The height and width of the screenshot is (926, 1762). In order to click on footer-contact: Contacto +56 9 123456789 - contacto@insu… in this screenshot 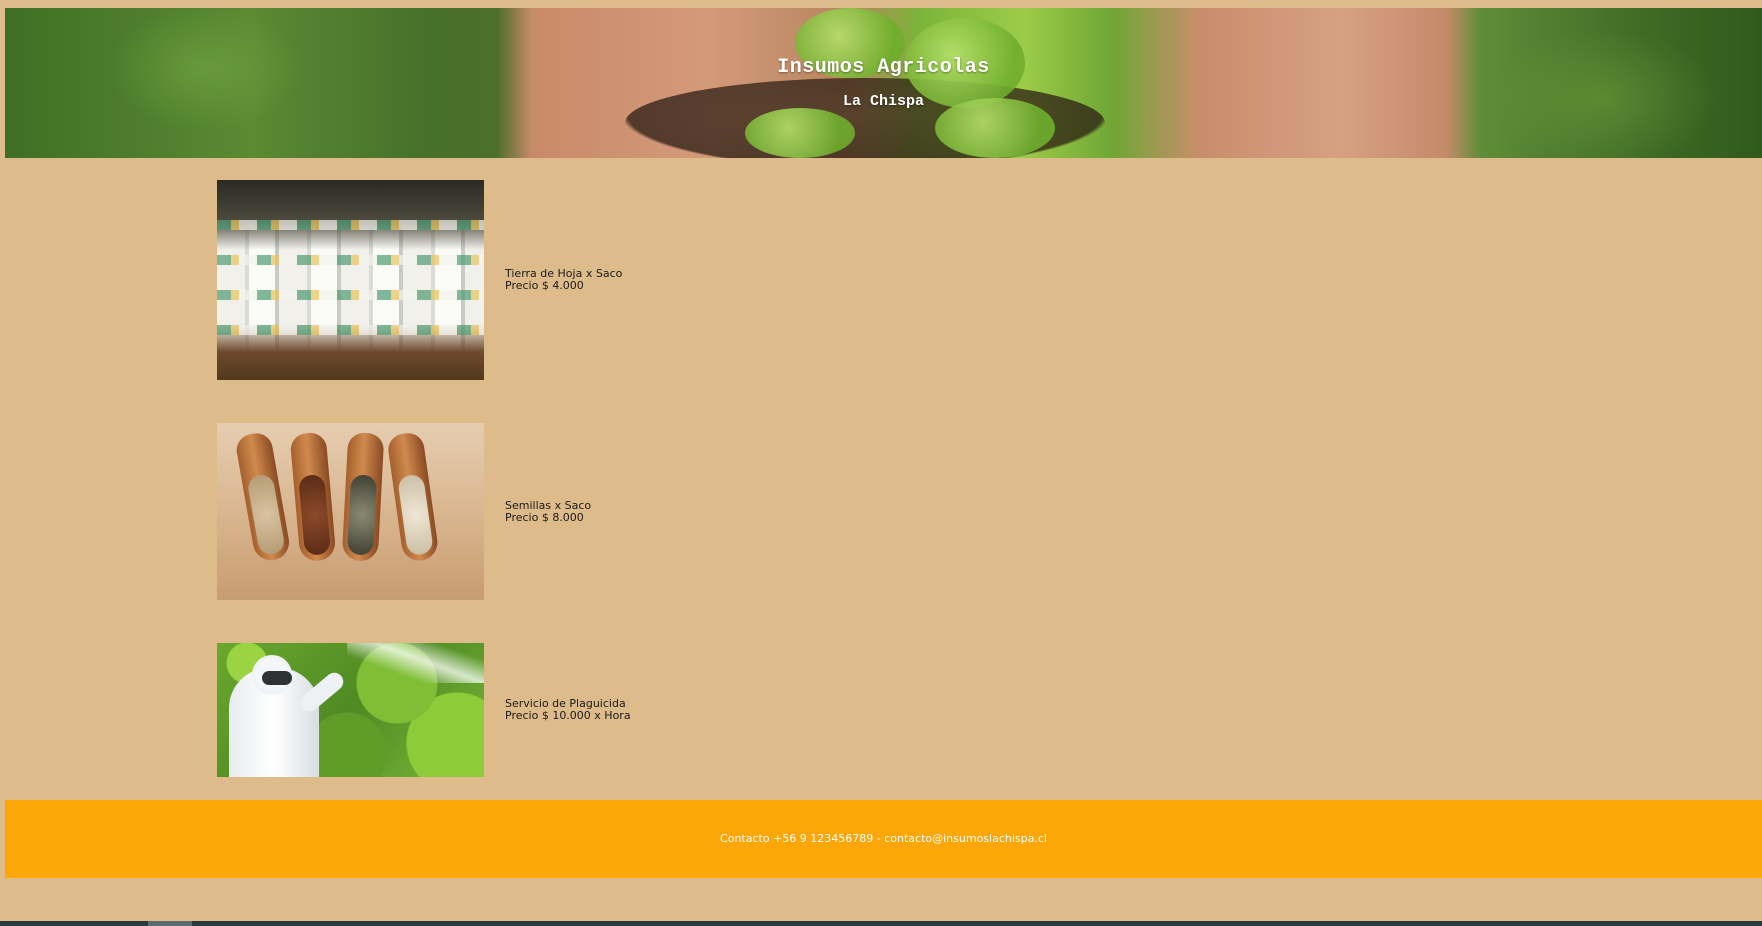, I will do `click(883, 838)`.